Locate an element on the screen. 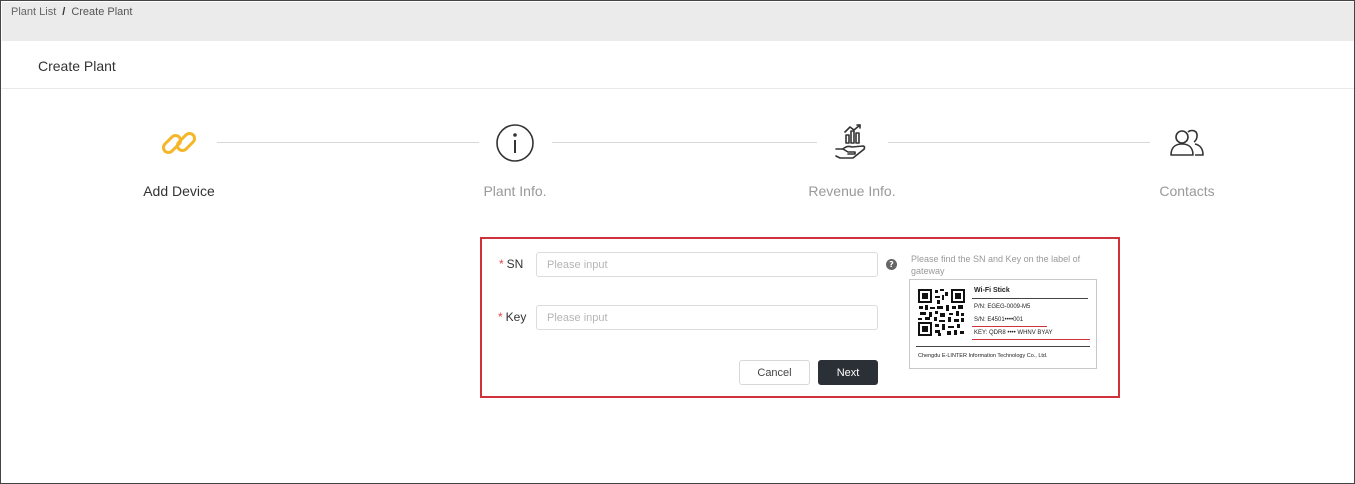  label-key: KEY: QDR8 •••• WHNV BYAY is located at coordinates (1013, 333).